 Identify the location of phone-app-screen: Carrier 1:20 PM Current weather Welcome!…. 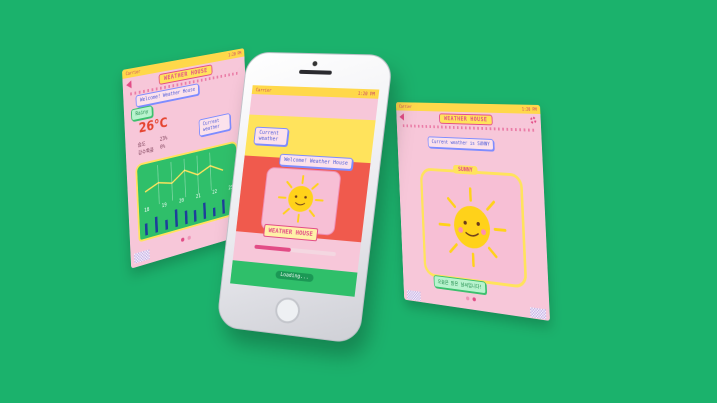
(304, 191).